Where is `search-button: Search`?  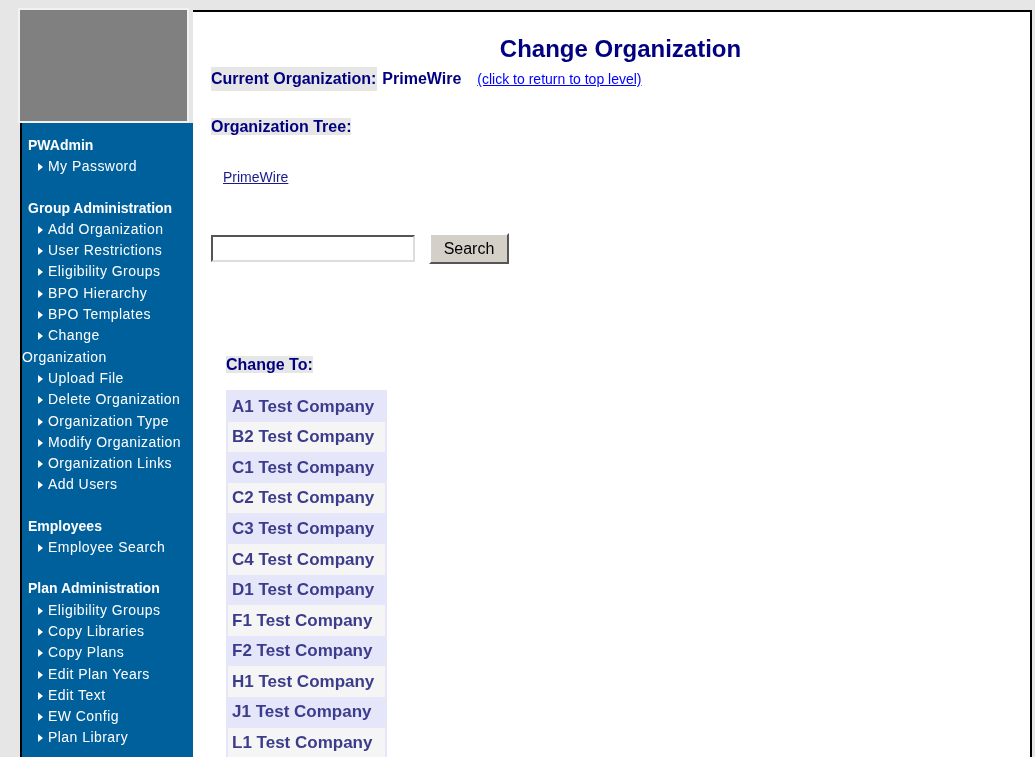
search-button: Search is located at coordinates (469, 248).